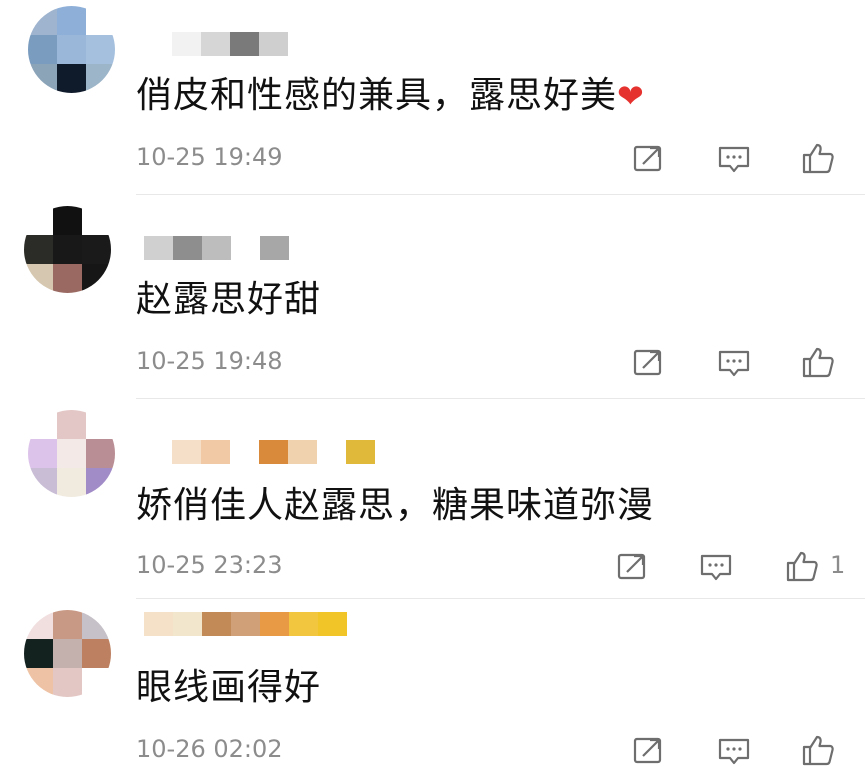  Describe the element at coordinates (395, 505) in the screenshot. I see `comment-text: 娇俏佳人赵露思，糖果味道弥漫` at that location.